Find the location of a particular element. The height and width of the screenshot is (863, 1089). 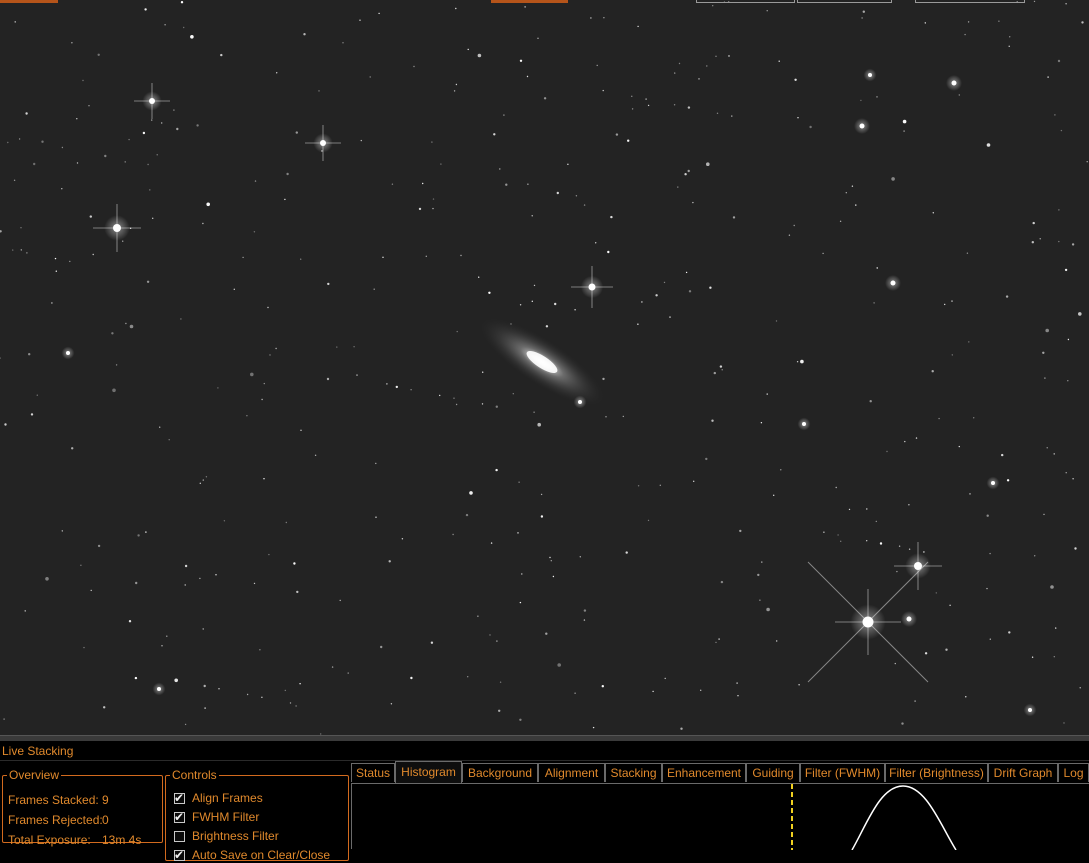

brightness-filter-control: Brightness Filter is located at coordinates (226, 836).